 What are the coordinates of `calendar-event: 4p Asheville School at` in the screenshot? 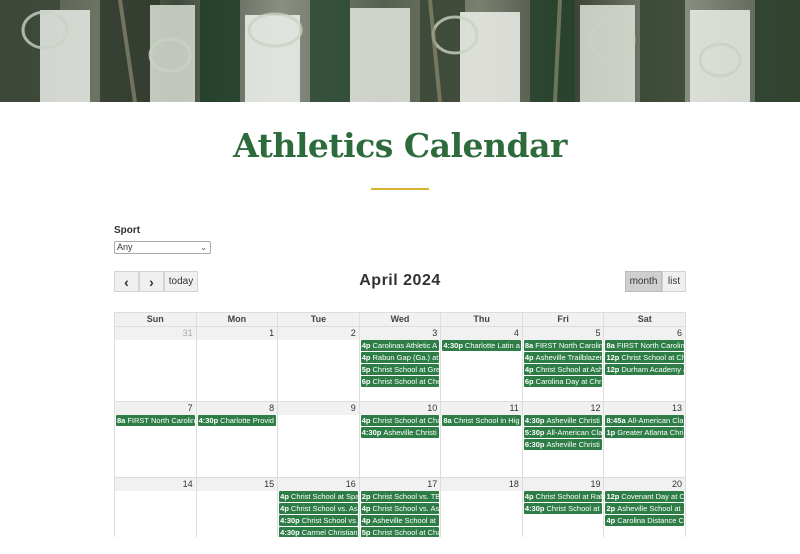 It's located at (400, 520).